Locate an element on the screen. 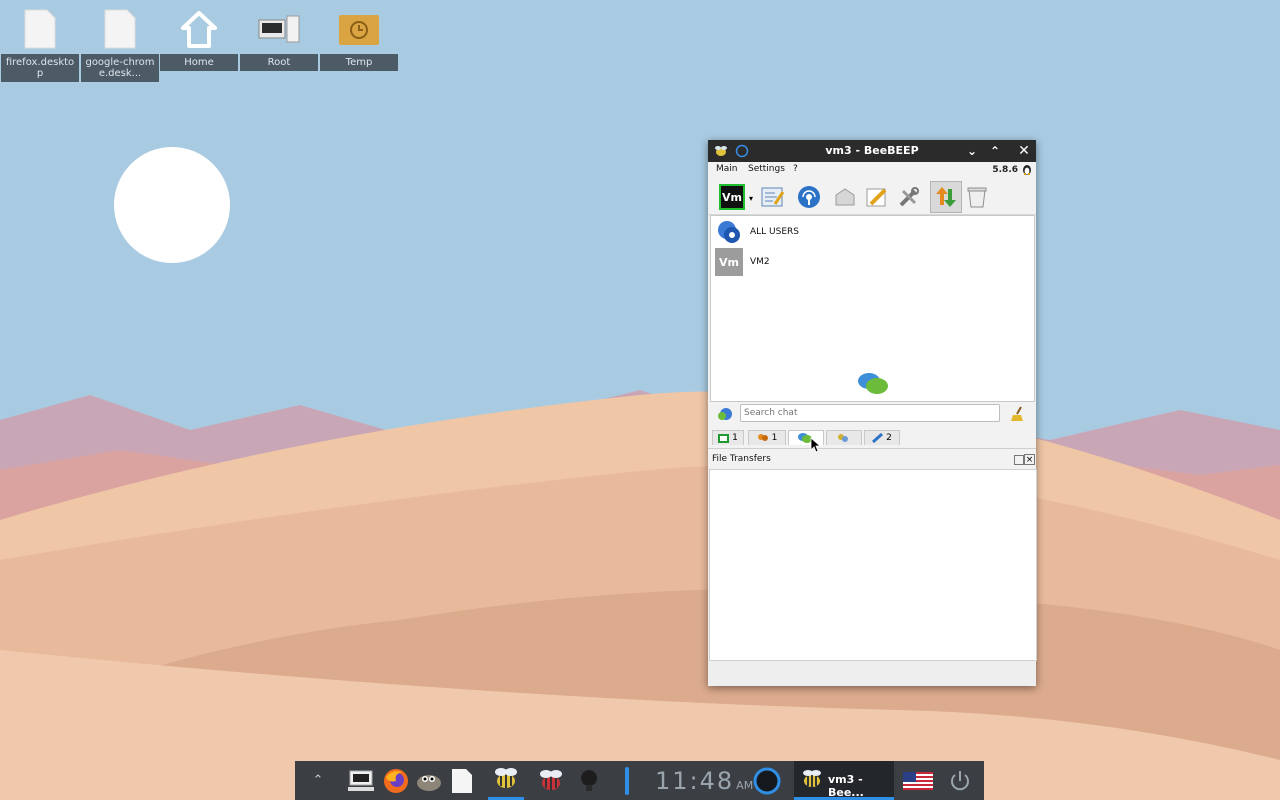 Image resolution: width=1280 pixels, height=800 pixels. keyboard-layout-button is located at coordinates (918, 780).